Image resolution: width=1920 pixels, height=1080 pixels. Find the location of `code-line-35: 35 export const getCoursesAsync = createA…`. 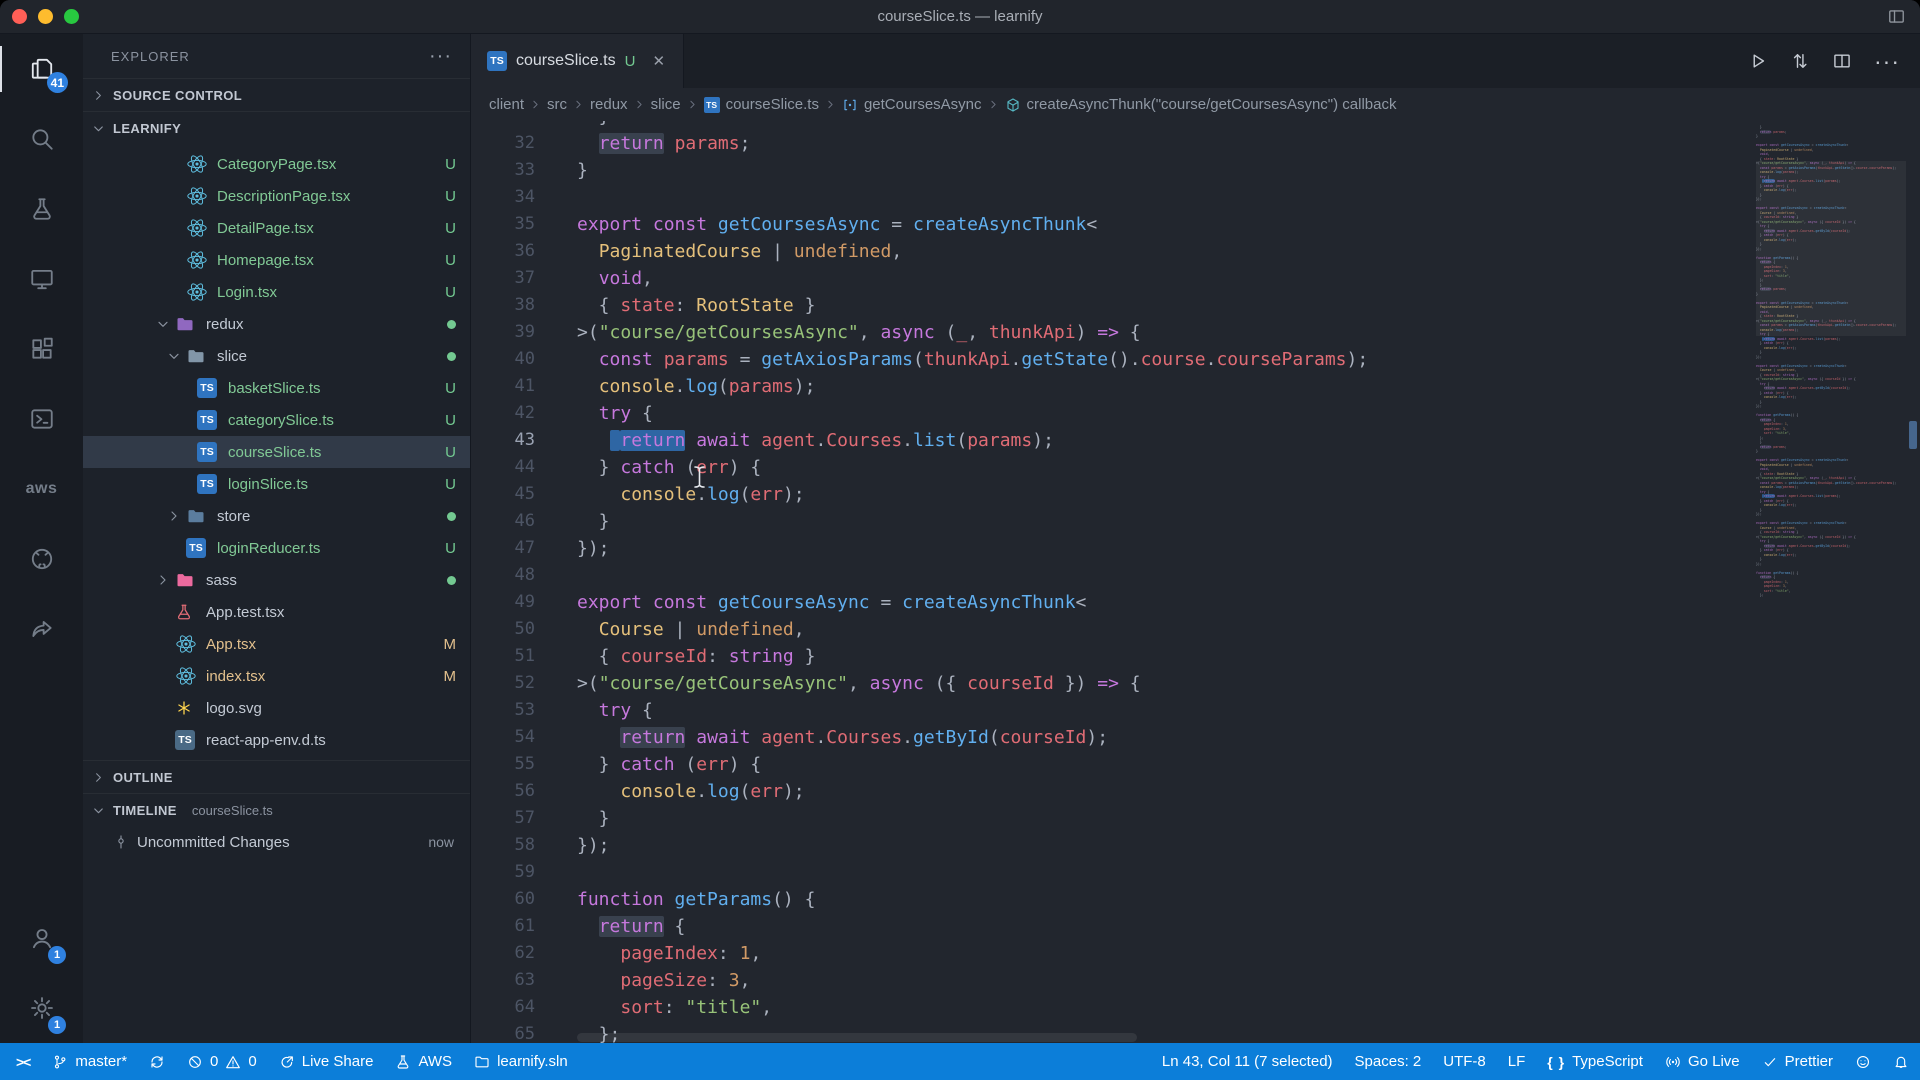

code-line-35: 35 export const getCoursesAsync = createA… is located at coordinates (1113, 224).